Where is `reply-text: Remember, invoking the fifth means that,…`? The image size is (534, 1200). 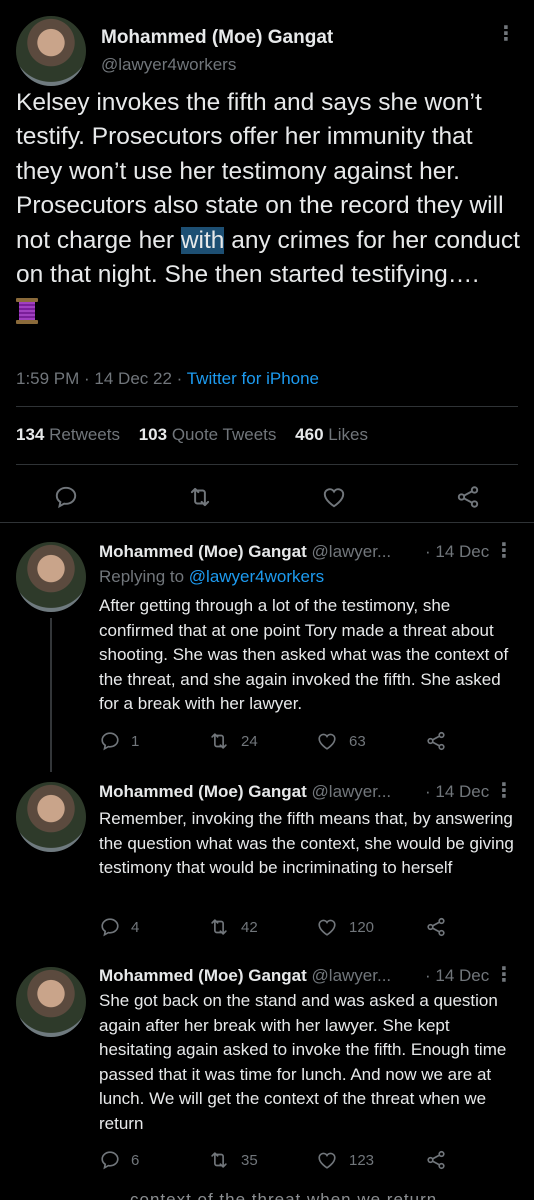 reply-text: Remember, invoking the fifth means that,… is located at coordinates (306, 843).